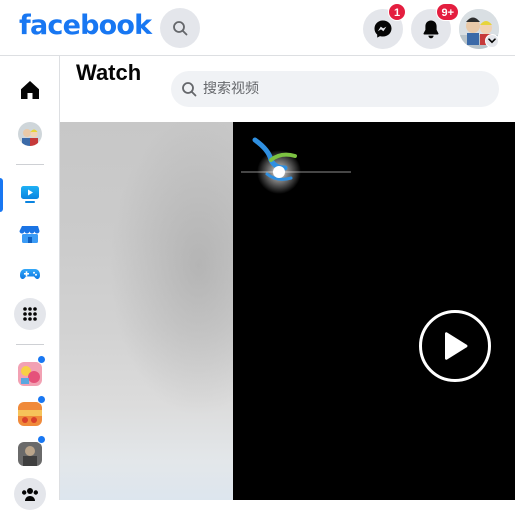 The width and height of the screenshot is (515, 514). I want to click on avatar, so click(30, 134).